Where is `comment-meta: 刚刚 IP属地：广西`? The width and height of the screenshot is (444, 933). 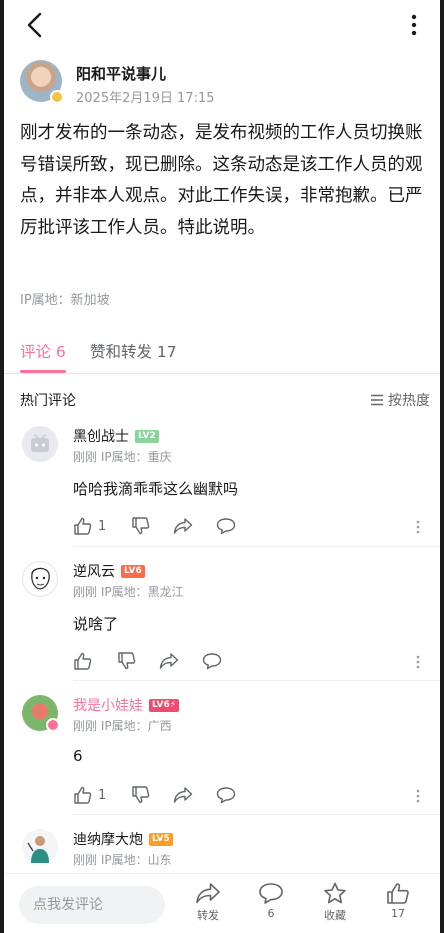 comment-meta: 刚刚 IP属地：广西 is located at coordinates (122, 726).